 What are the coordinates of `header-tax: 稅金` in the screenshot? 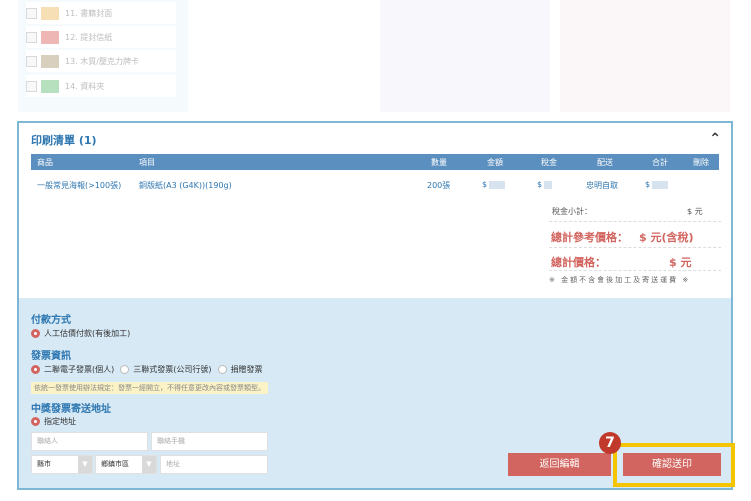 It's located at (549, 162).